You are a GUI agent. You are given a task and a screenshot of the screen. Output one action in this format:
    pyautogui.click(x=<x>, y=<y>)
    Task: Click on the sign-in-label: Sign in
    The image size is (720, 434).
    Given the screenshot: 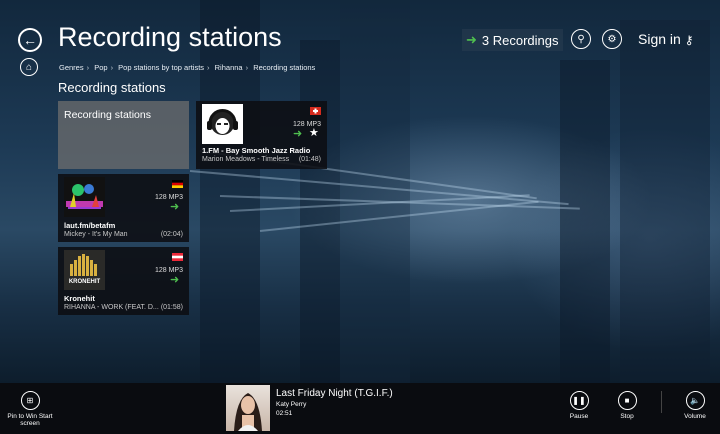 What is the action you would take?
    pyautogui.click(x=659, y=39)
    